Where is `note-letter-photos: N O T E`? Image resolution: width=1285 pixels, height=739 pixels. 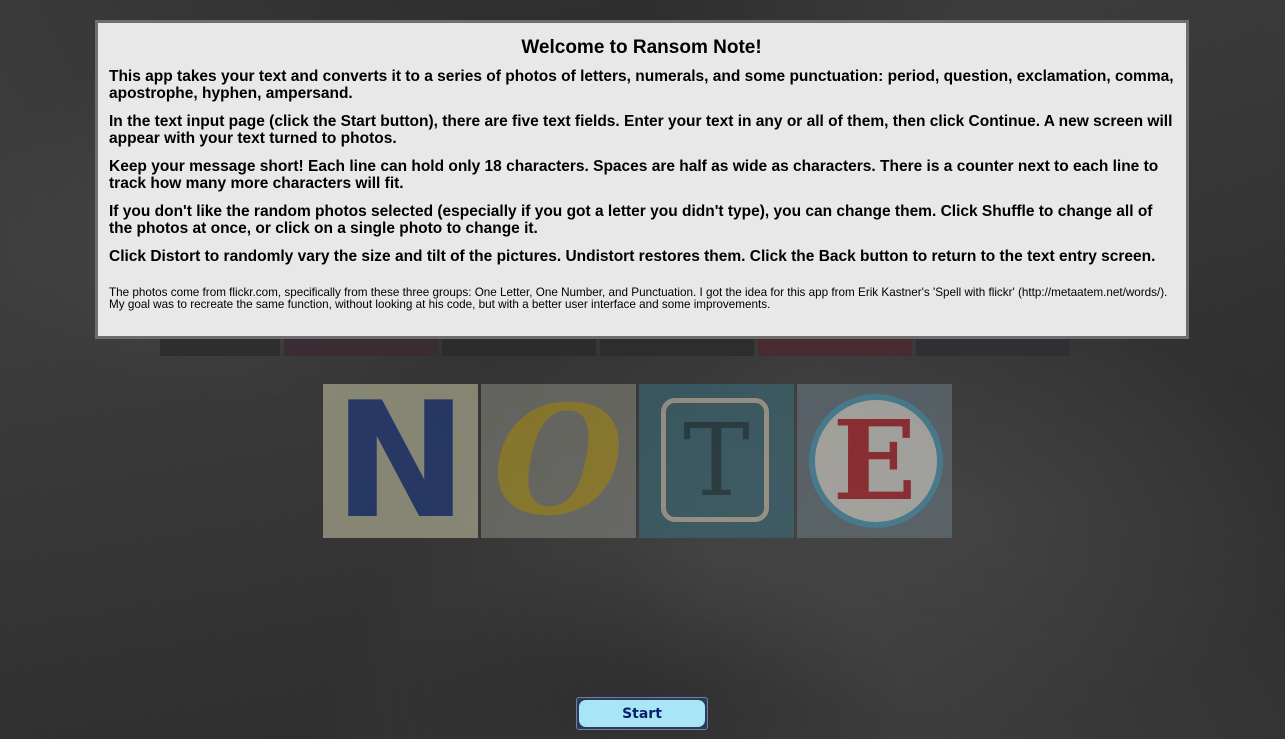
note-letter-photos: N O T E is located at coordinates (637, 461).